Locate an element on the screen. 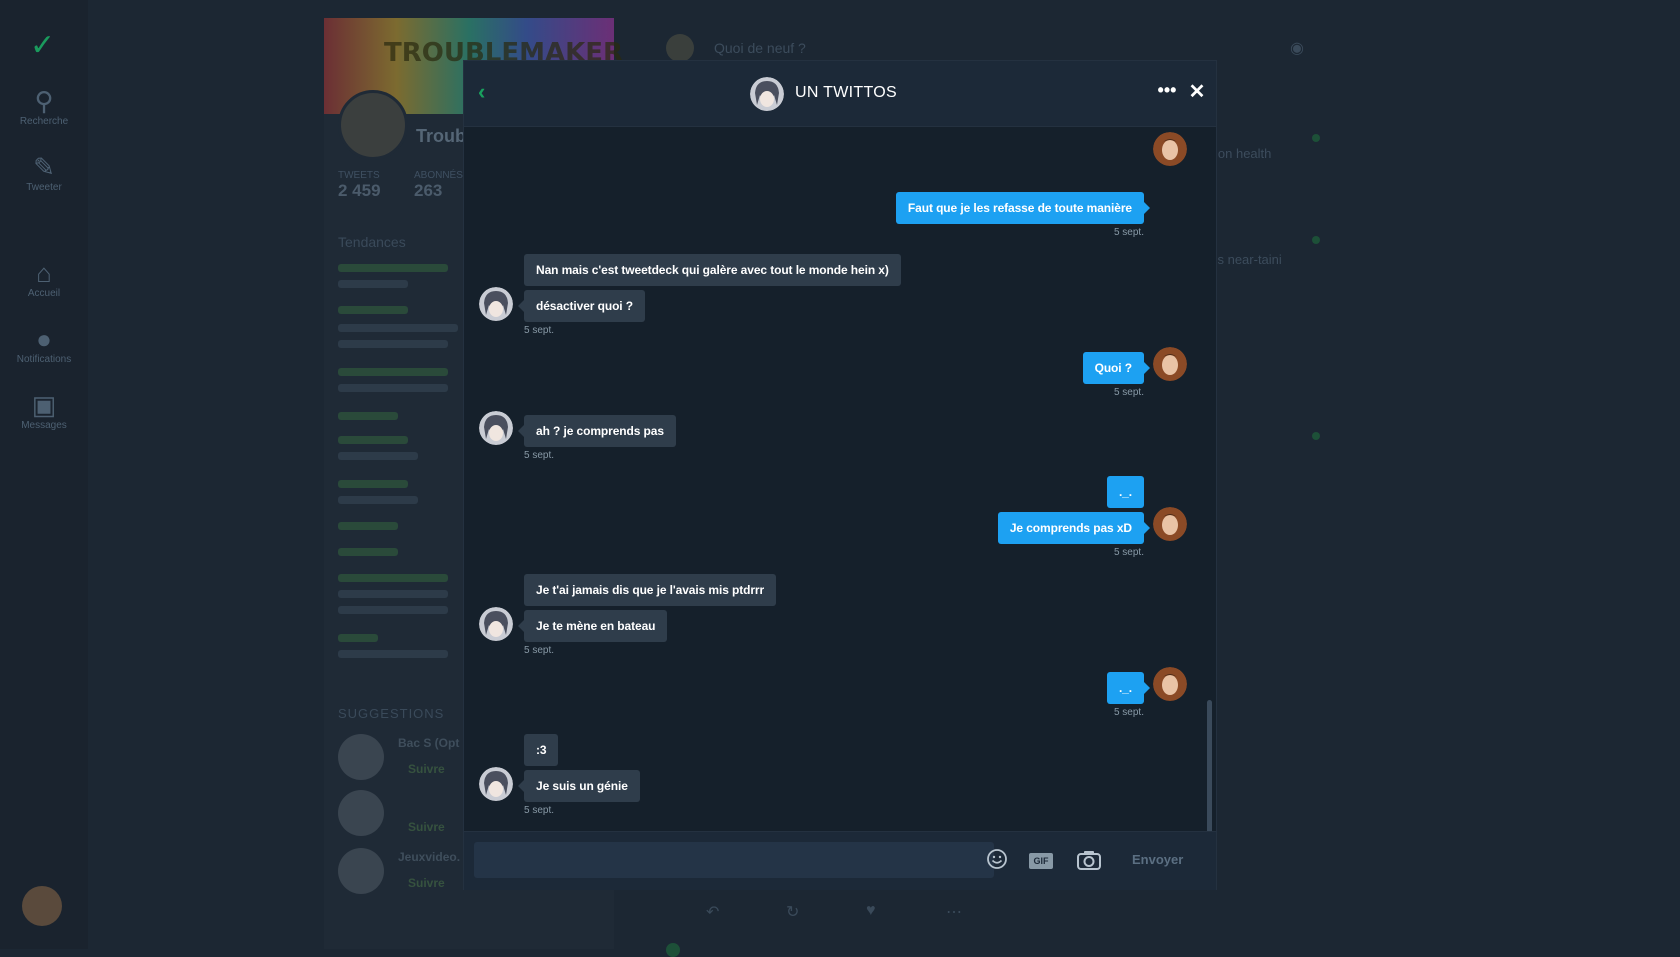 Image resolution: width=1680 pixels, height=957 pixels. trends-heading: Tendances is located at coordinates (372, 242).